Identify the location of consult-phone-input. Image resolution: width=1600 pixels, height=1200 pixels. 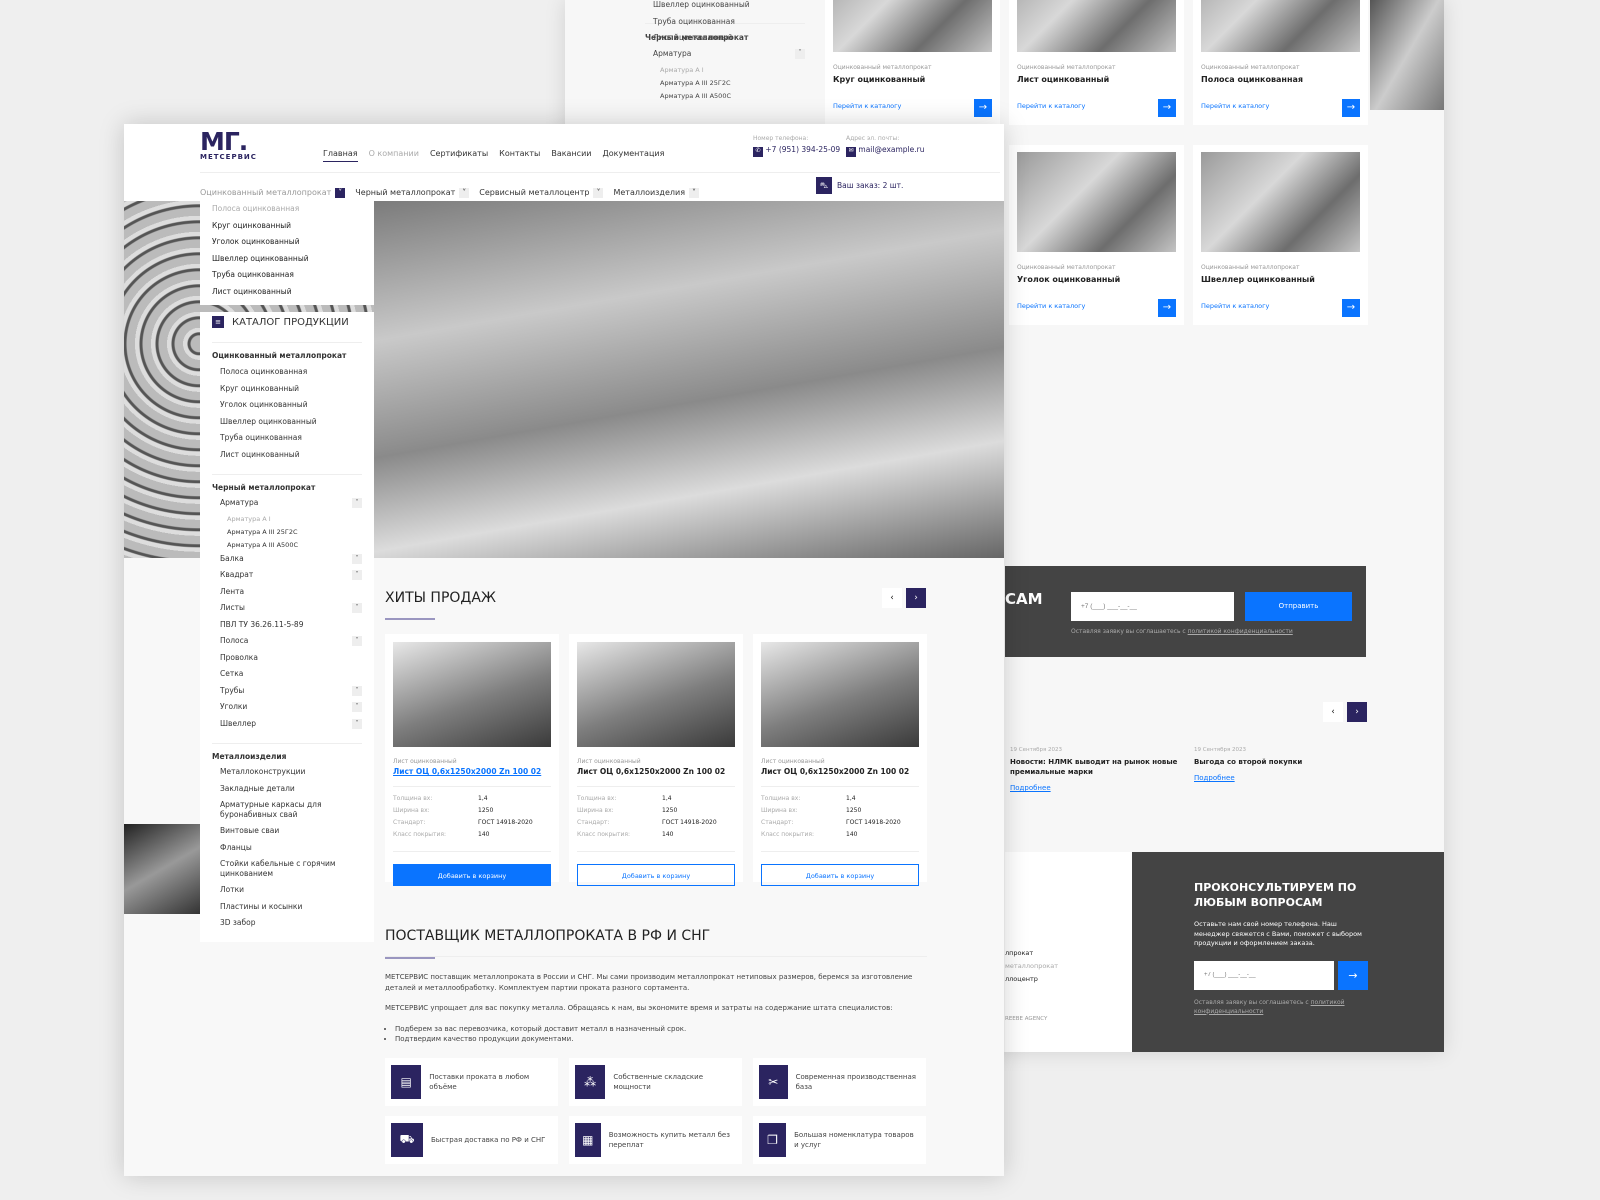
(1264, 975).